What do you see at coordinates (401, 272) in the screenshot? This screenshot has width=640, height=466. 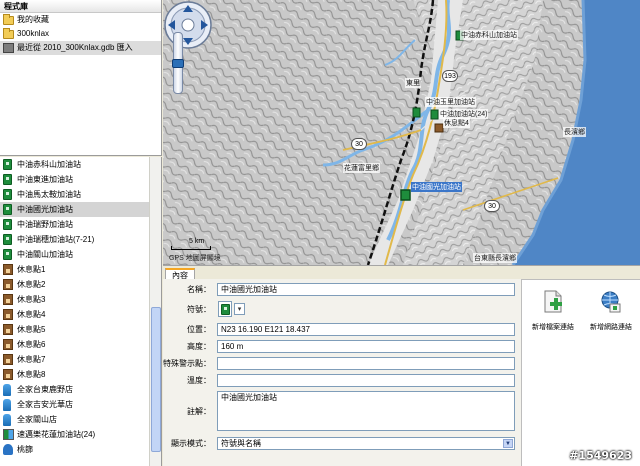 I see `properties-tabbar: 內容` at bounding box center [401, 272].